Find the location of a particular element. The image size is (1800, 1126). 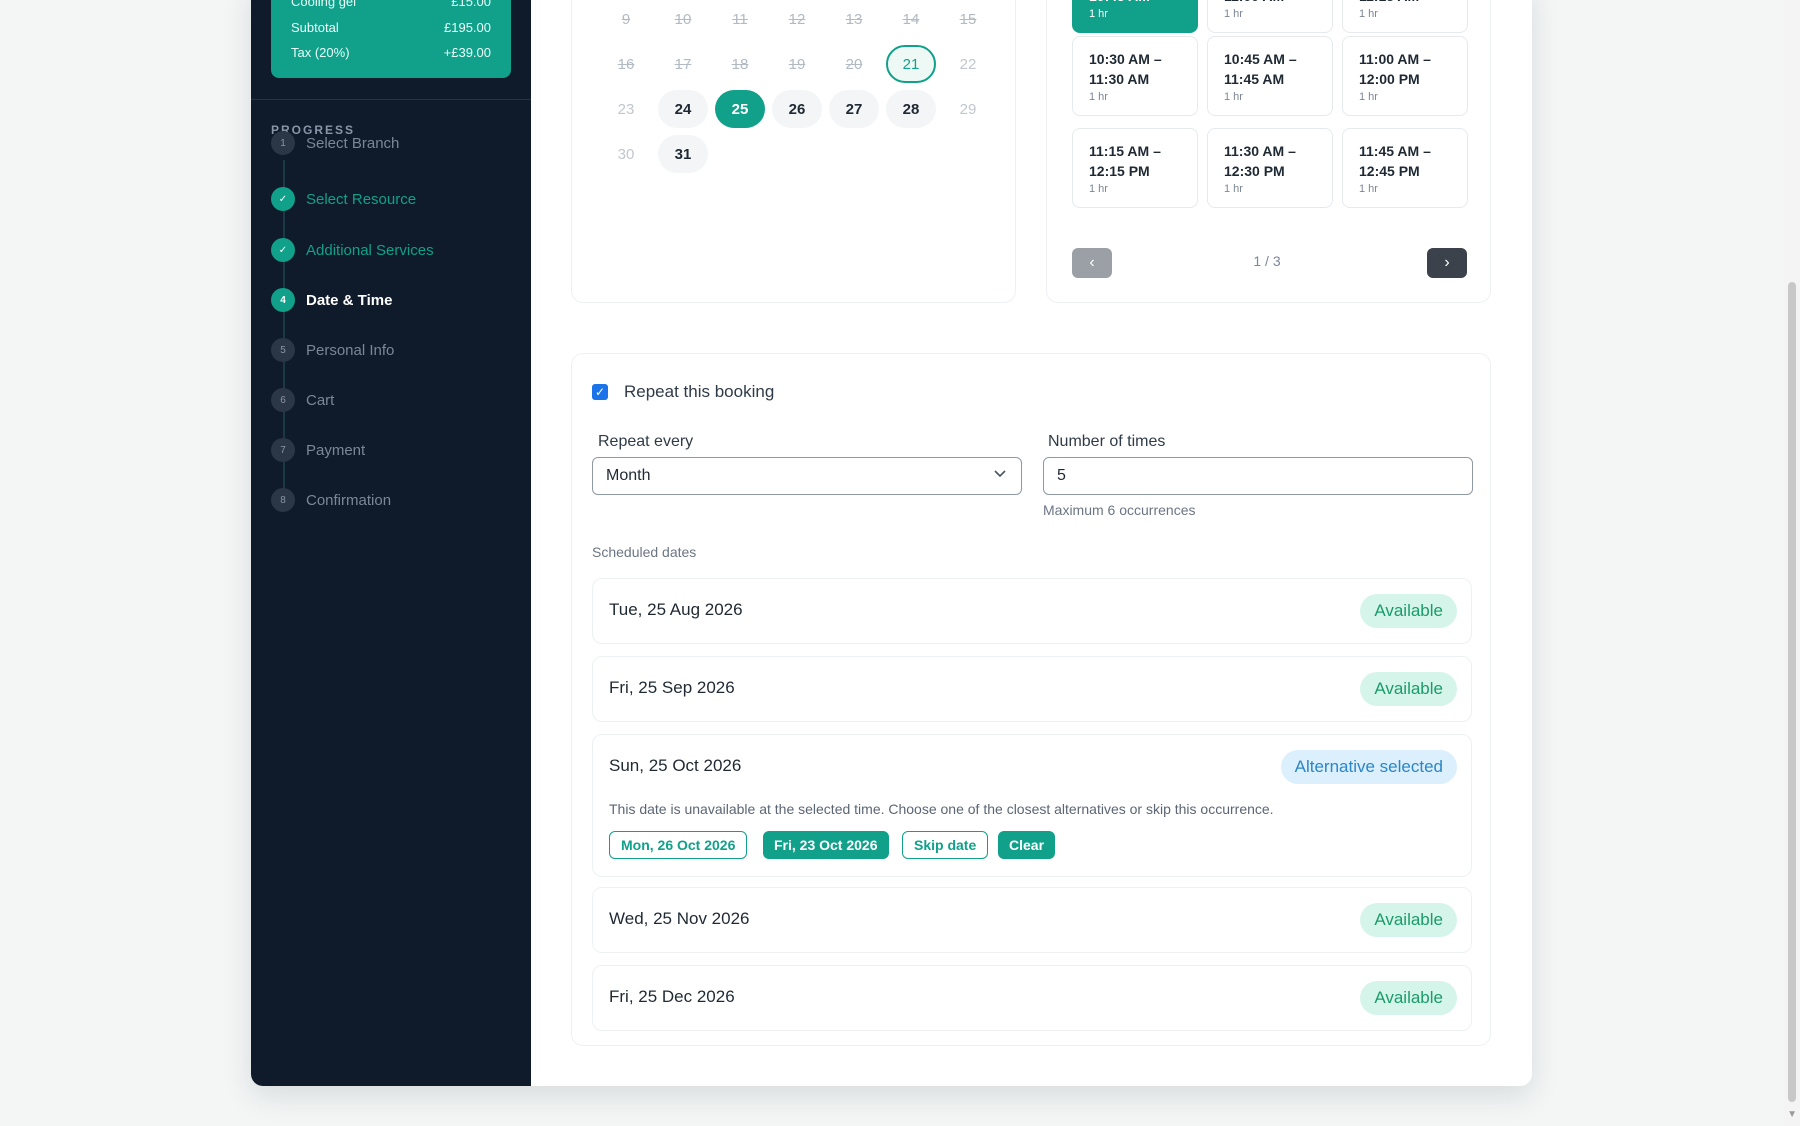

page-indicator: 1 / 3 is located at coordinates (1267, 261).